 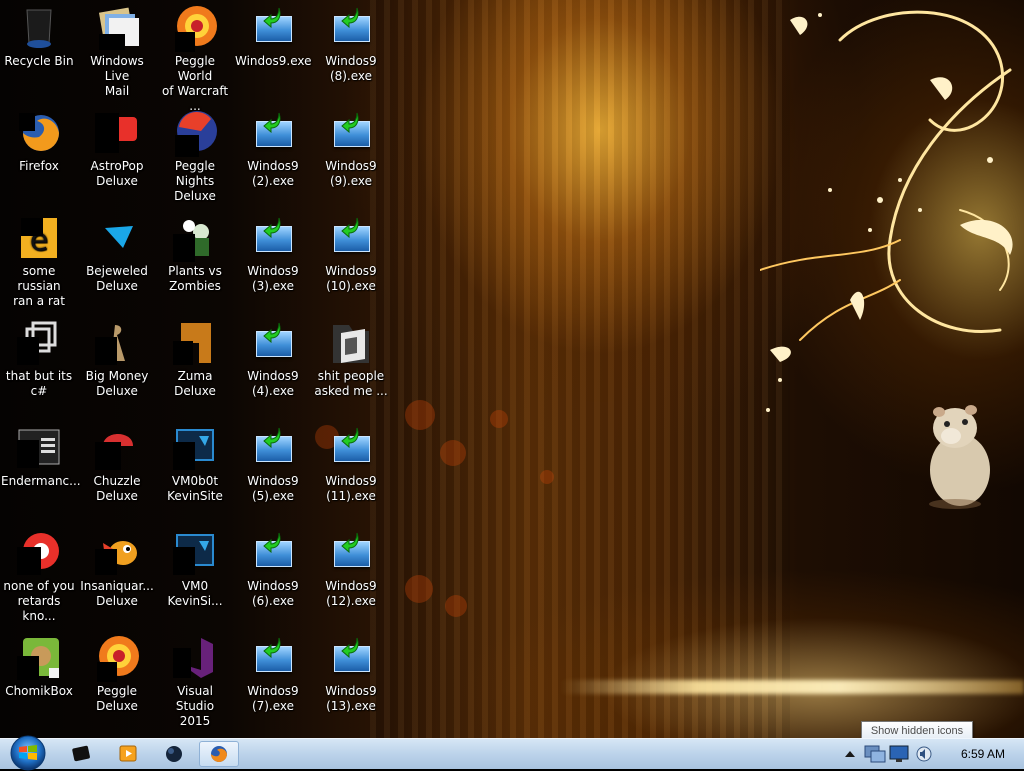 What do you see at coordinates (273, 173) in the screenshot?
I see `desktop-icon-label: Windos9 (2).exe` at bounding box center [273, 173].